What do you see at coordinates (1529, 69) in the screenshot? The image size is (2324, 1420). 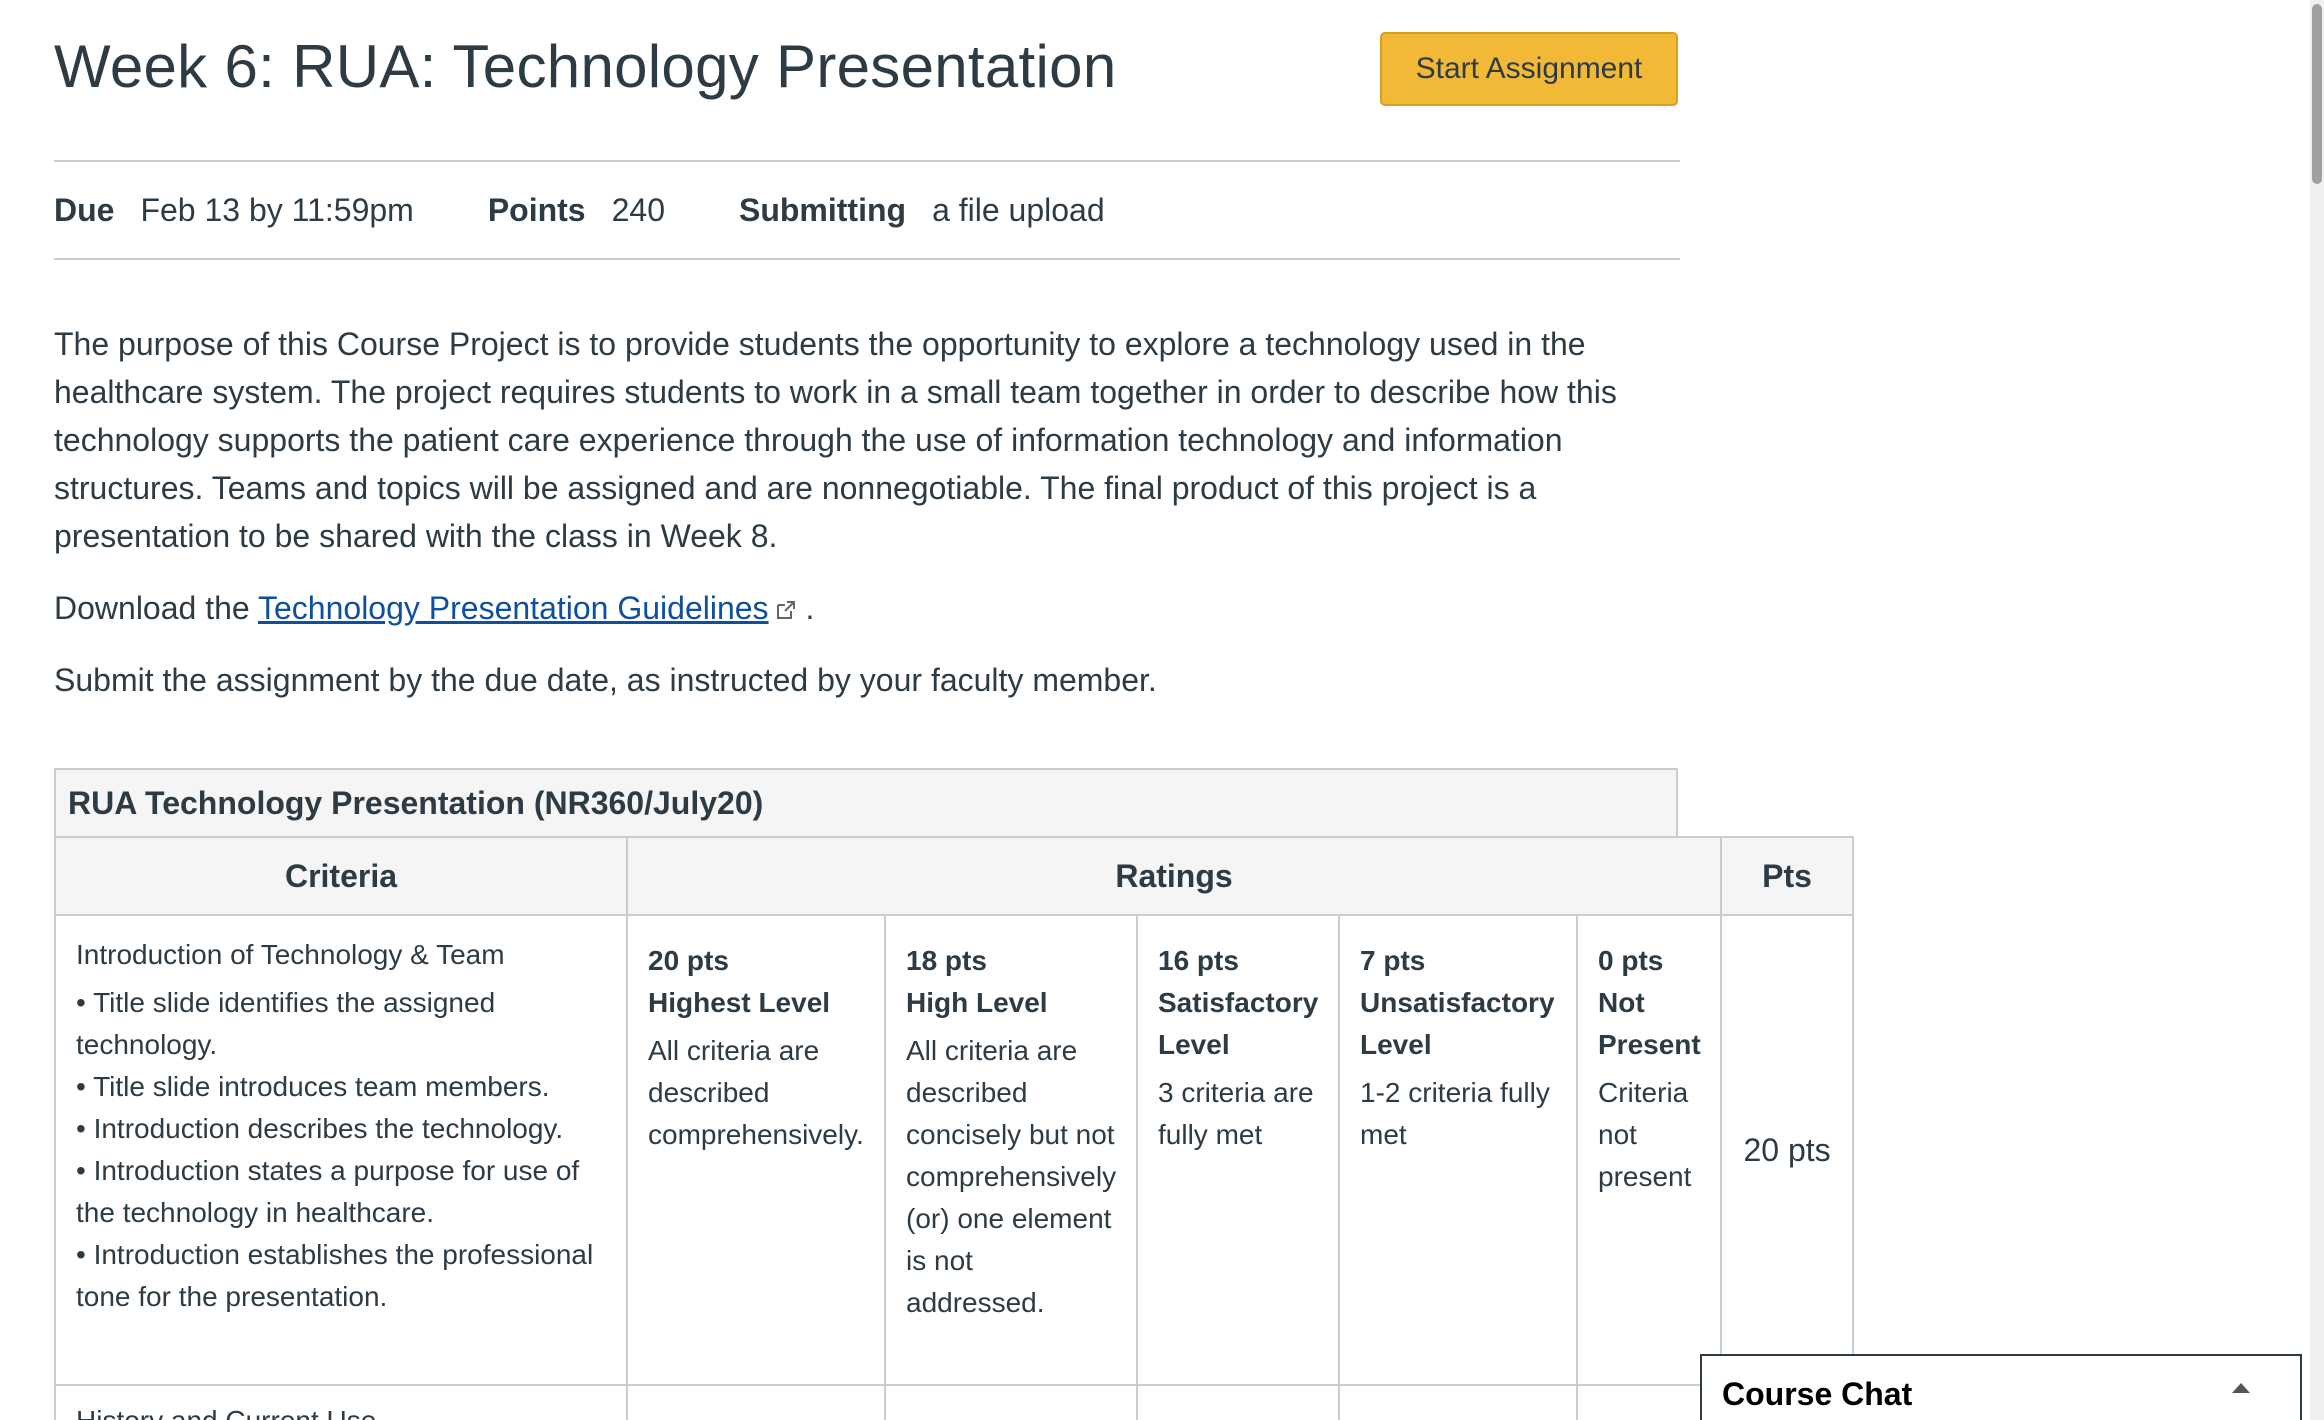 I see `start-assignment-button: Start Assignment` at bounding box center [1529, 69].